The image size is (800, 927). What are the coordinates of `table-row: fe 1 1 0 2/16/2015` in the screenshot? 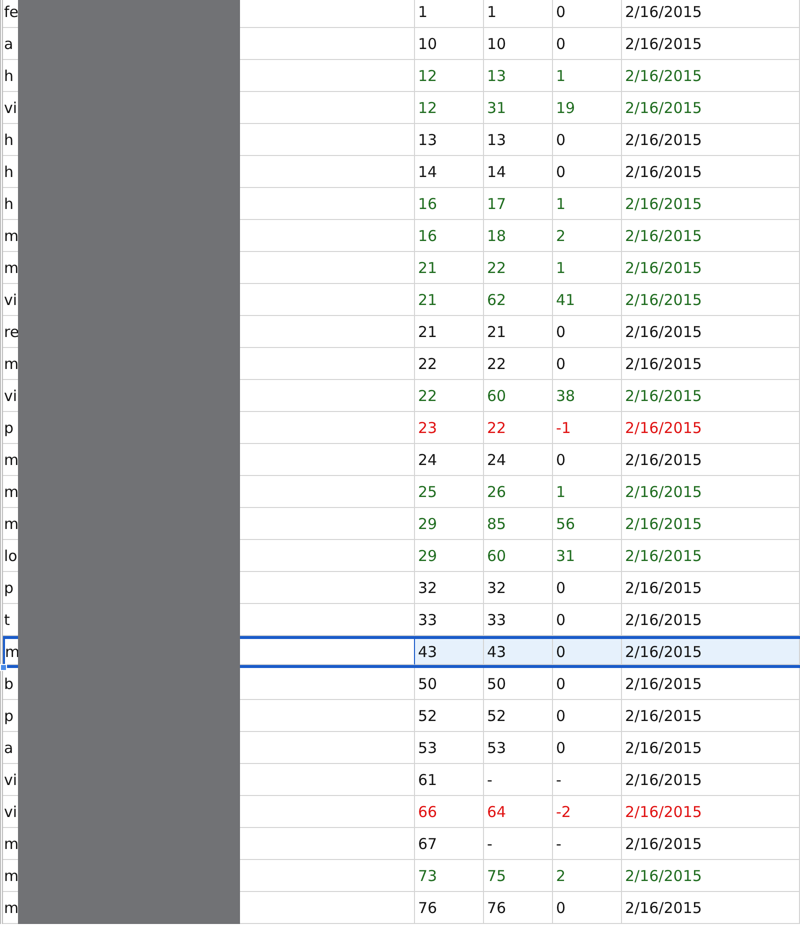 It's located at (401, 14).